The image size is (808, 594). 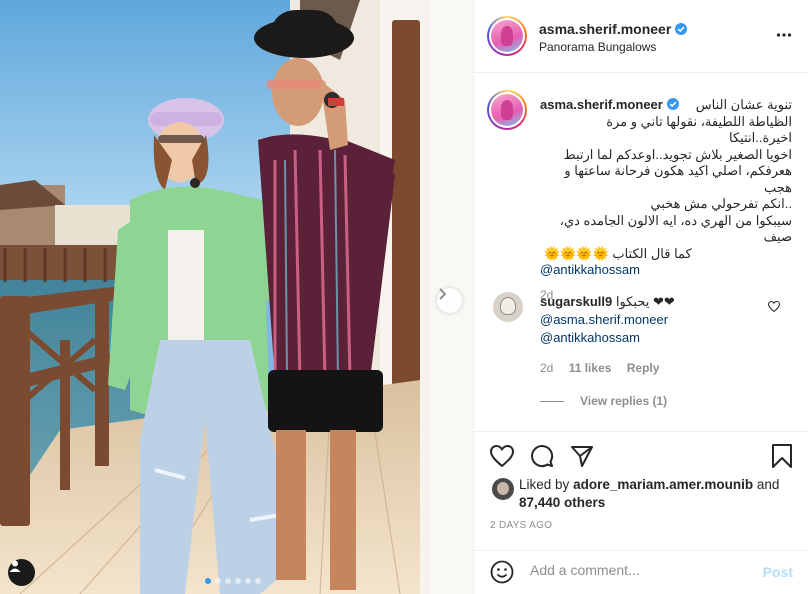 I want to click on author-username: asma.sherif.moneer, so click(x=605, y=29).